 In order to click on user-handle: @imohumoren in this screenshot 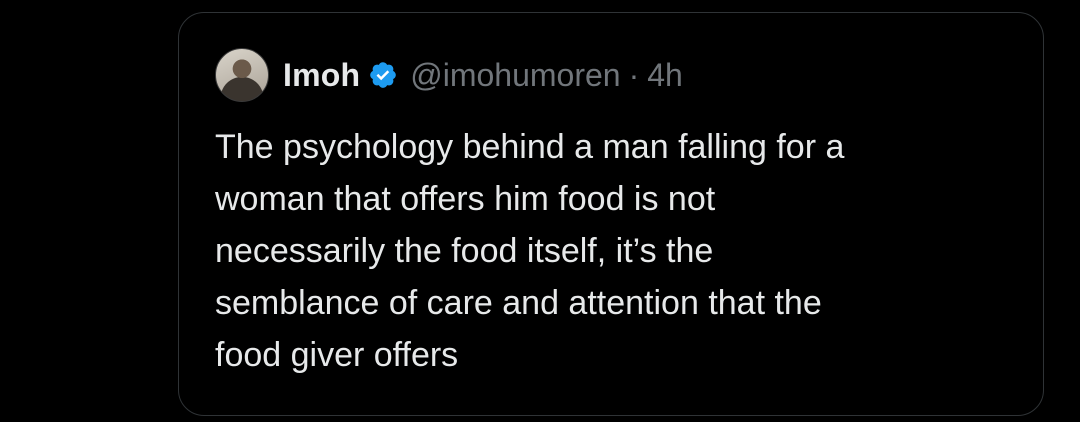, I will do `click(515, 75)`.